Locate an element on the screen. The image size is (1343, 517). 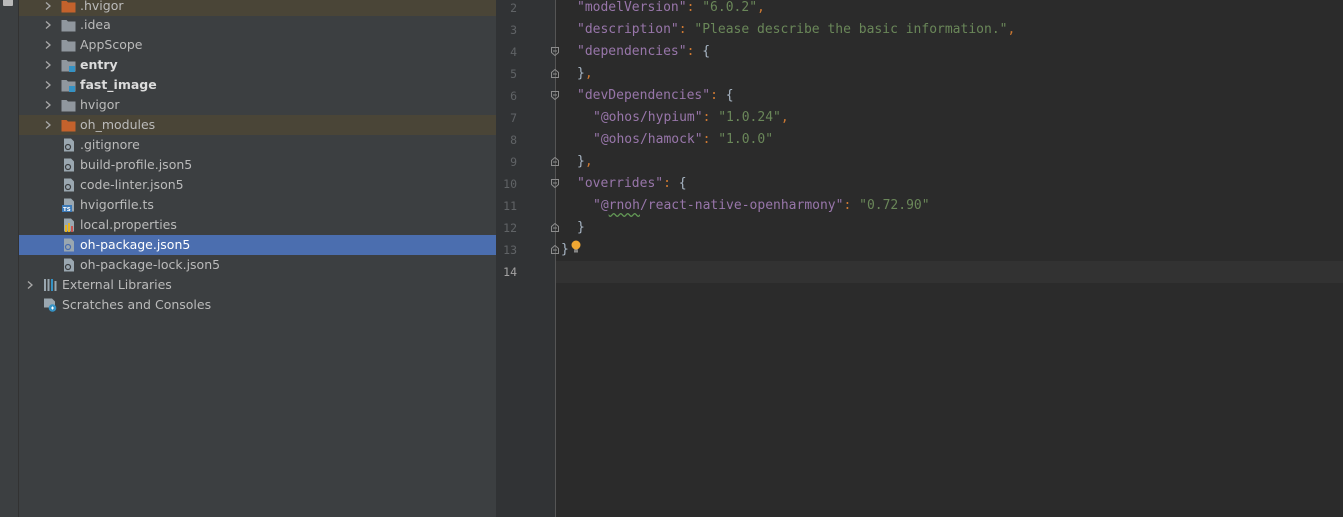
tree-item-code-linter: code-linter.json5 is located at coordinates (257, 185).